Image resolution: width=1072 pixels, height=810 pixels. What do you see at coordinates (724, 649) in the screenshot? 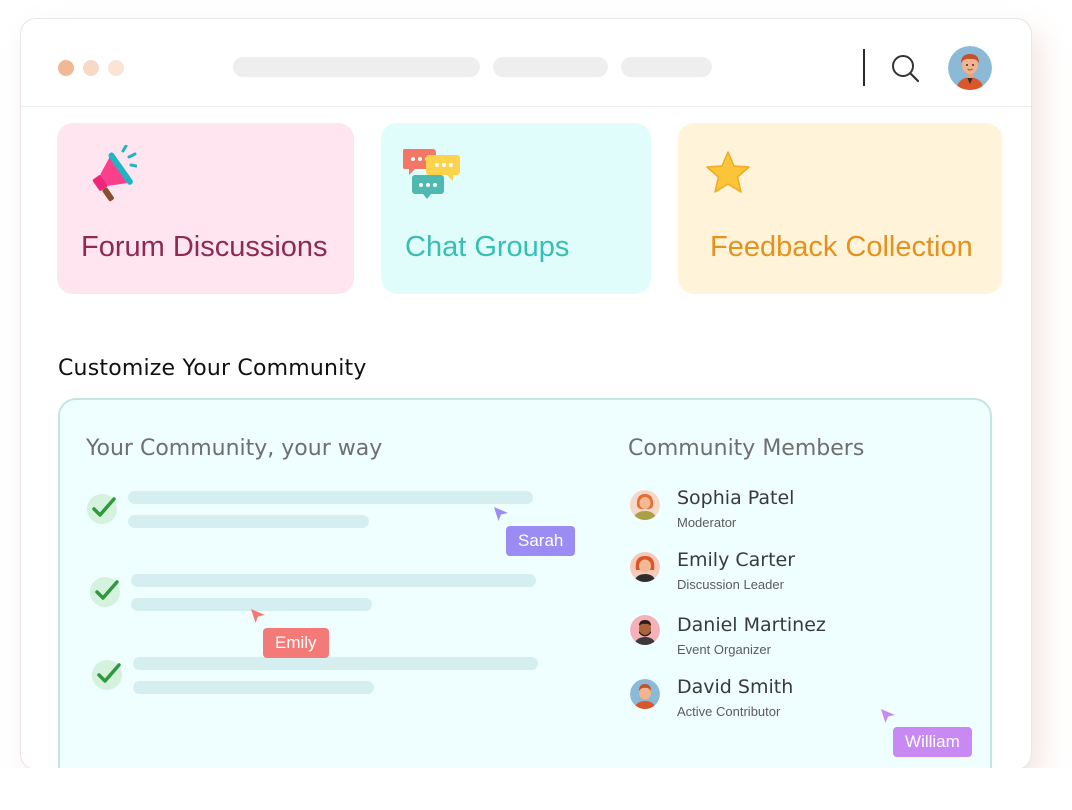
I see `member-role: Event Organizer` at bounding box center [724, 649].